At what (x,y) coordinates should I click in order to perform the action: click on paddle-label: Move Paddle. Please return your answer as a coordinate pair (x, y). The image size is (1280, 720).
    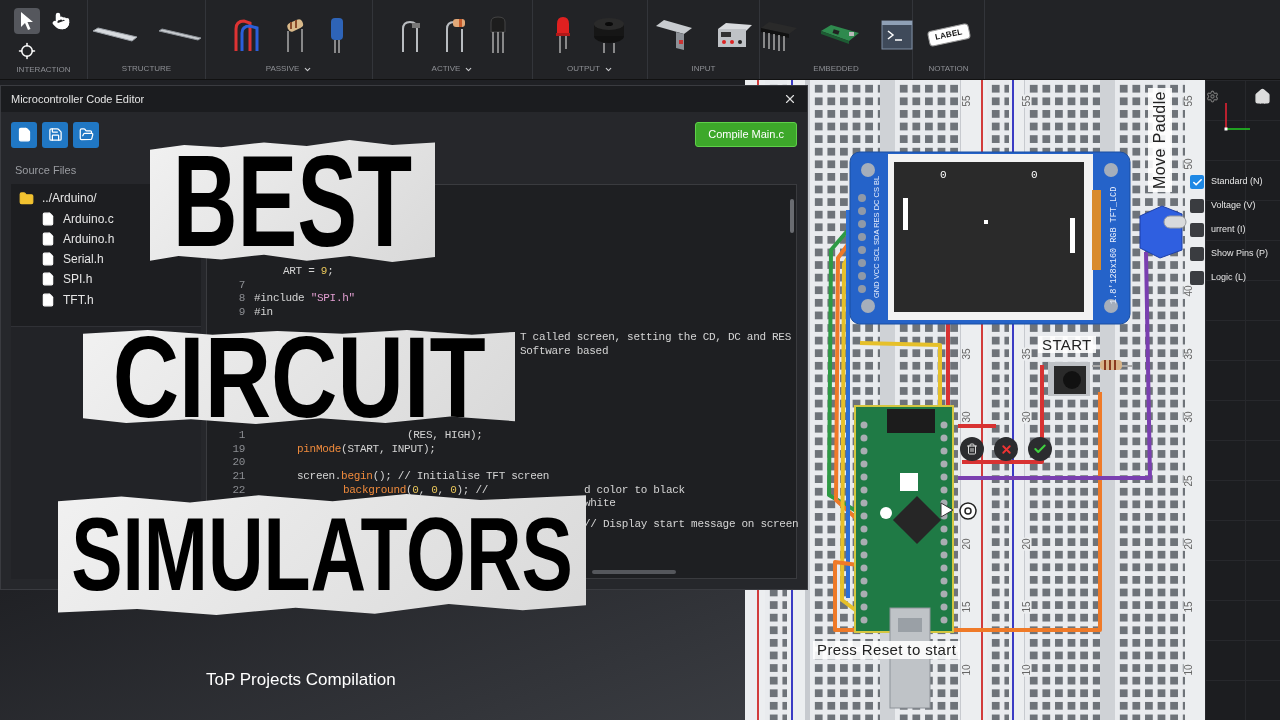
    Looking at the image, I should click on (1160, 140).